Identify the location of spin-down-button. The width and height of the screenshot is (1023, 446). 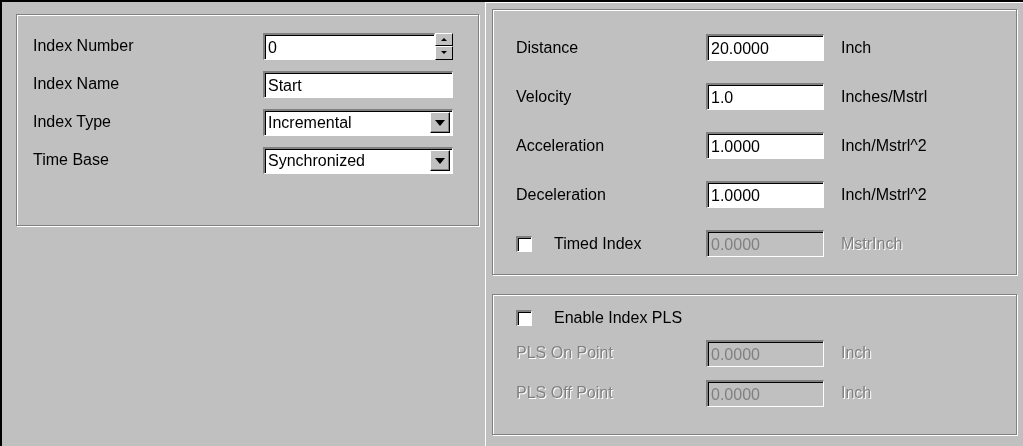
(444, 53).